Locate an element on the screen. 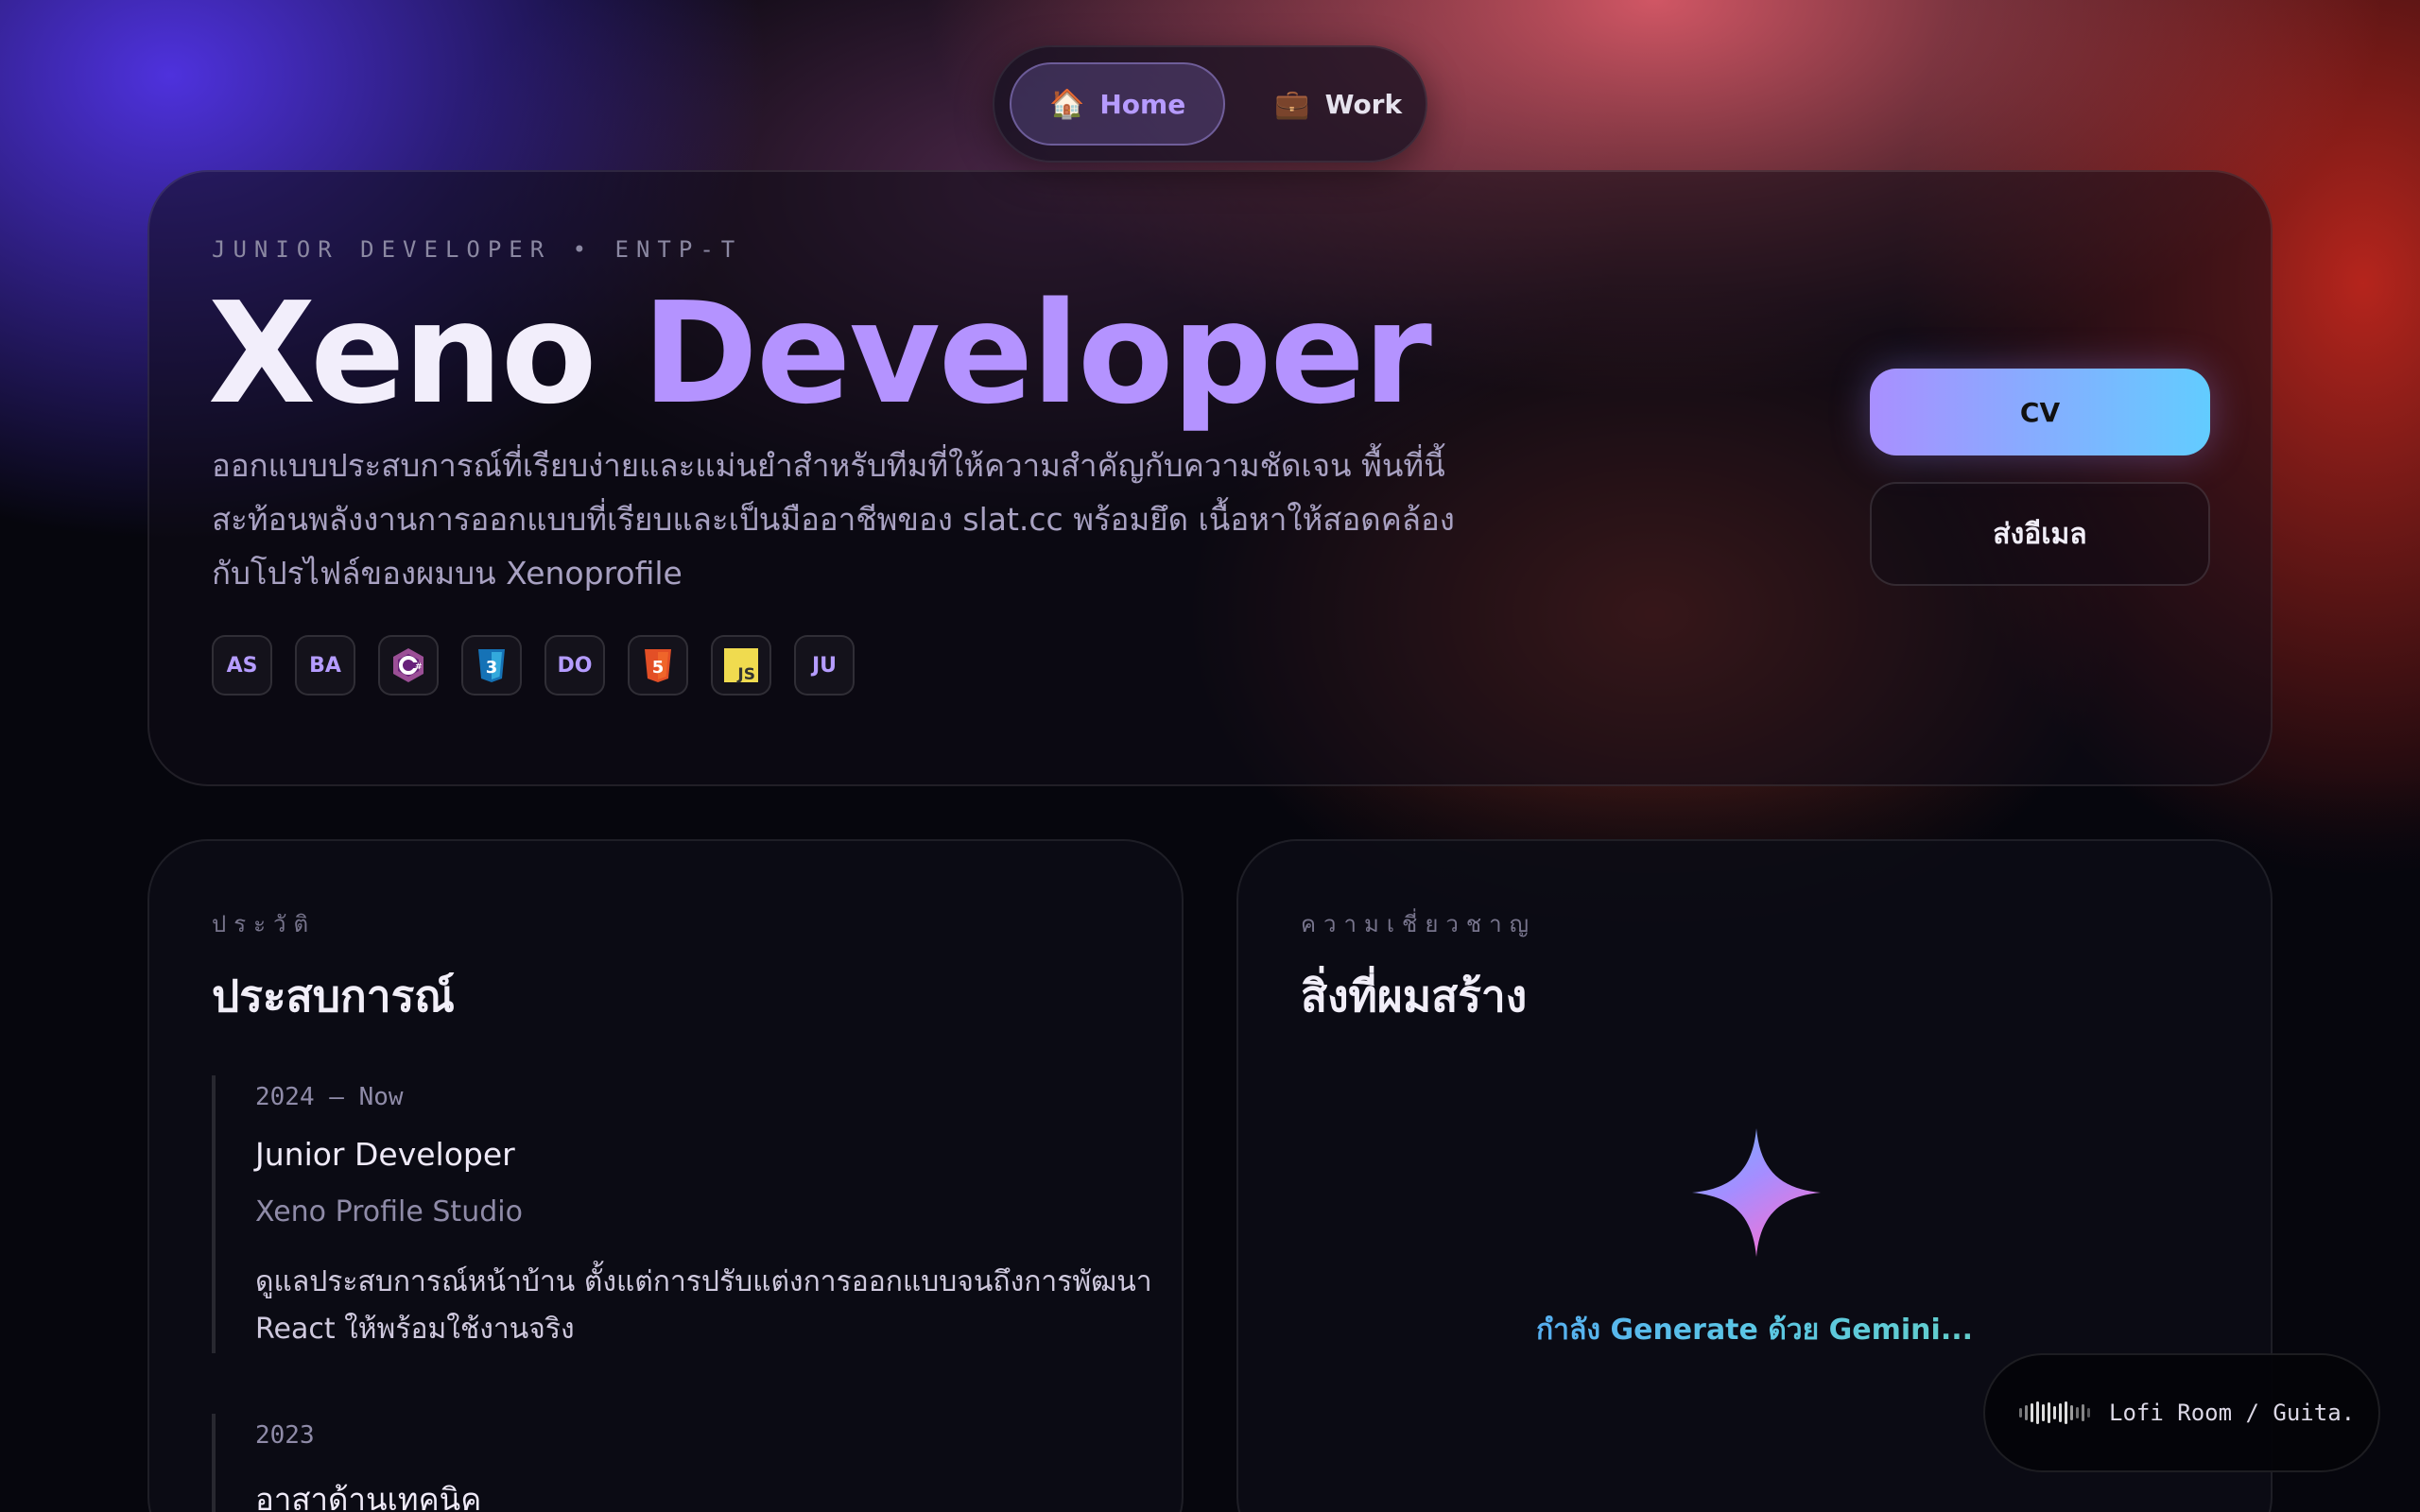 The height and width of the screenshot is (1512, 2420). svg-text: 5 is located at coordinates (658, 668).